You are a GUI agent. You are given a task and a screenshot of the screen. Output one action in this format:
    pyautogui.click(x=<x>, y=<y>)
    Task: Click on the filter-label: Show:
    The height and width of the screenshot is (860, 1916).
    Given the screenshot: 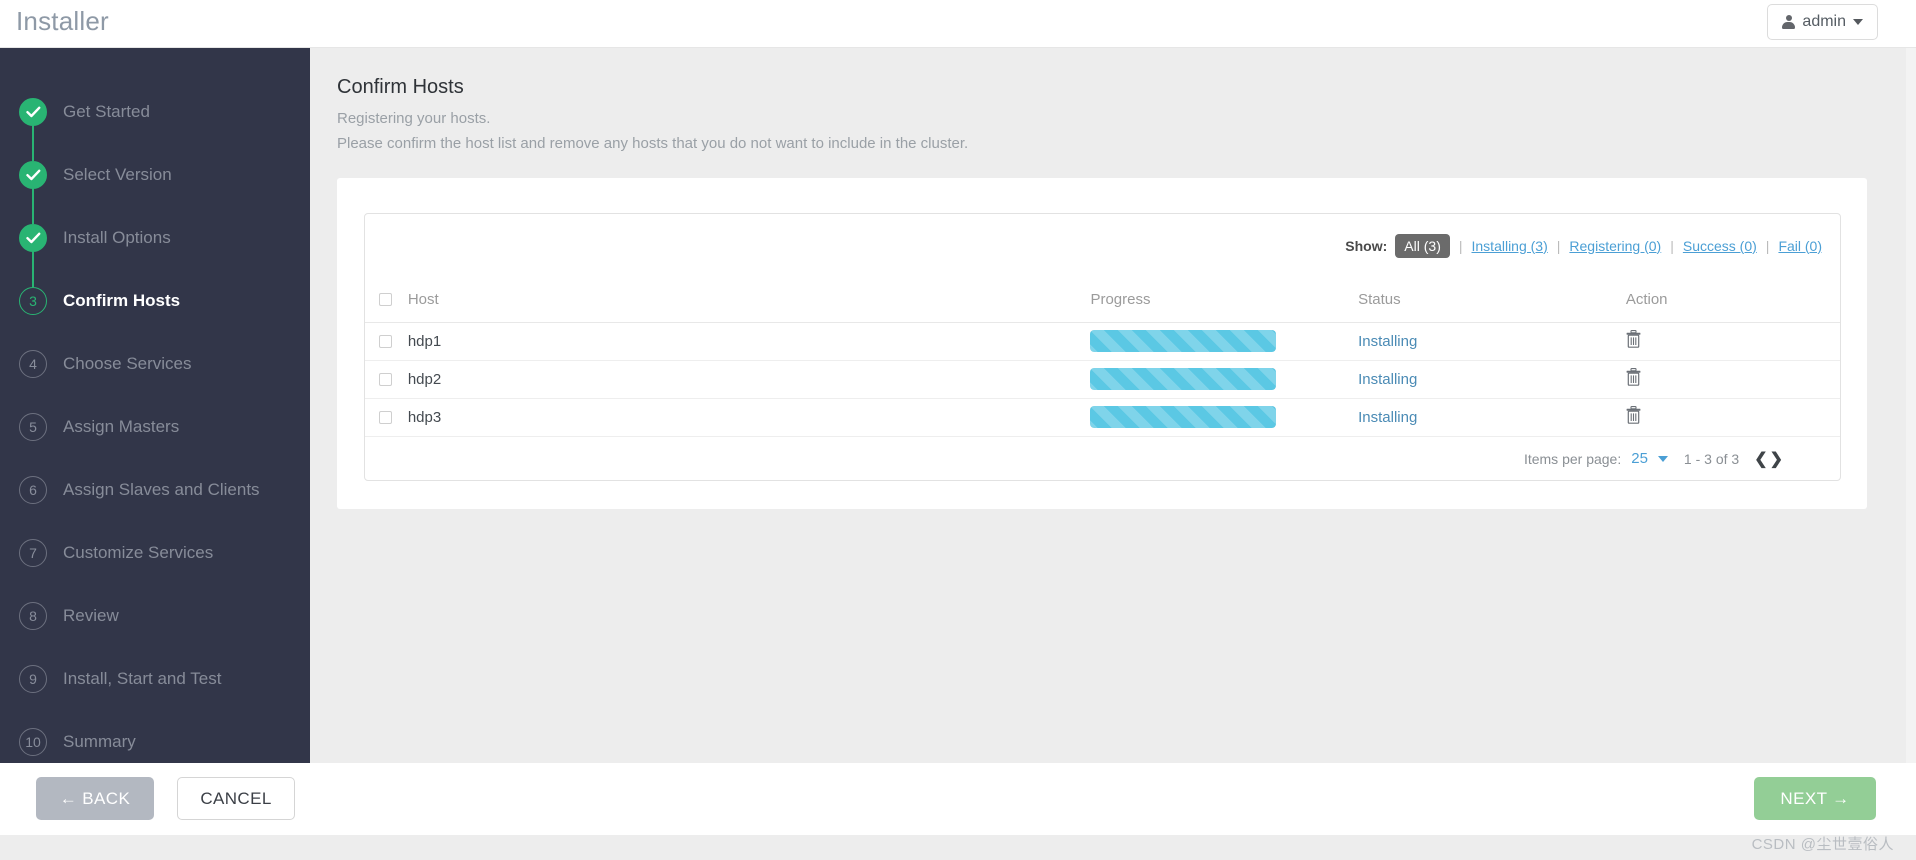 What is the action you would take?
    pyautogui.click(x=1366, y=245)
    